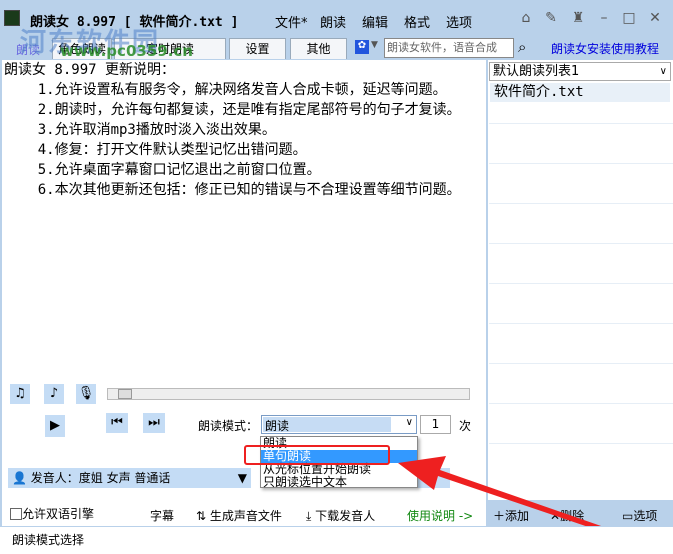 The height and width of the screenshot is (554, 673). I want to click on download-icon: ⤓, so click(309, 516).